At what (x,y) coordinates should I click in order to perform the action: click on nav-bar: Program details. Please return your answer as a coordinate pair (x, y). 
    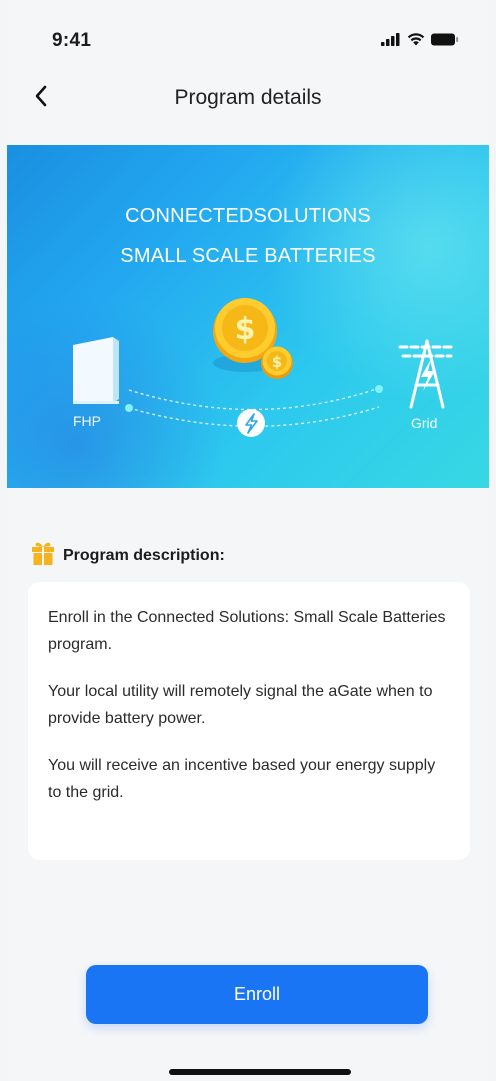
    Looking at the image, I should click on (248, 98).